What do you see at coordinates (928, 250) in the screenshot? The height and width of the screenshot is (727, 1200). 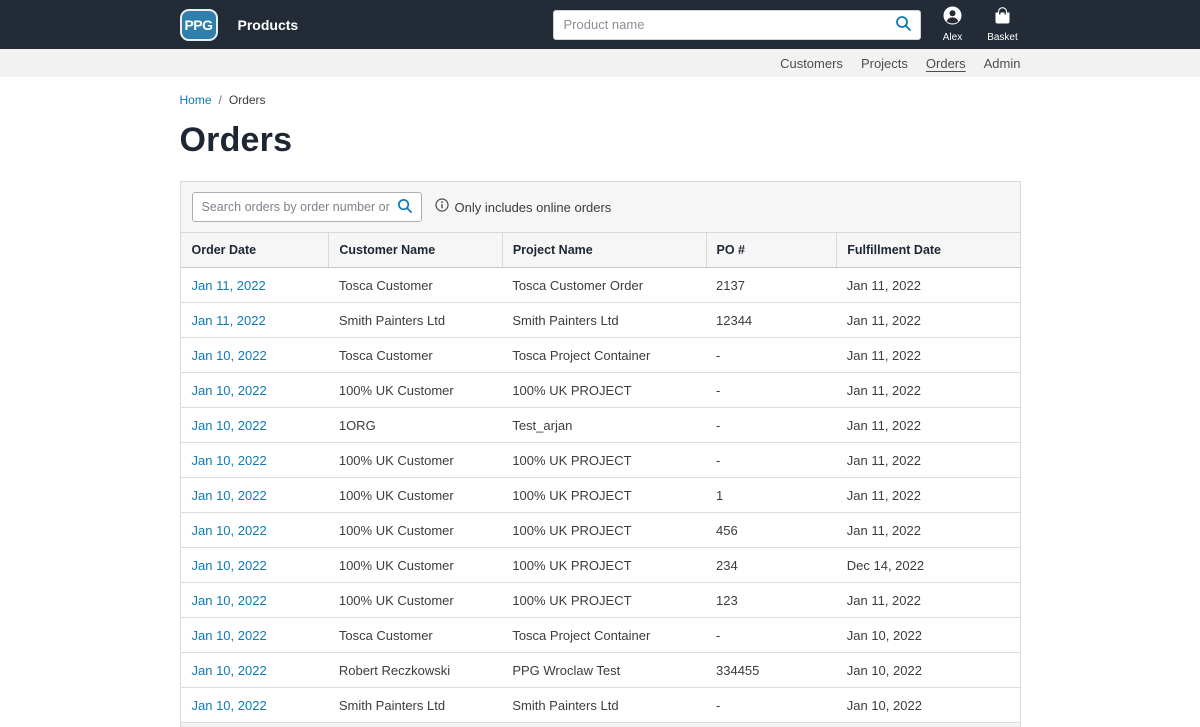 I see `column-header: Fulfillment Date` at bounding box center [928, 250].